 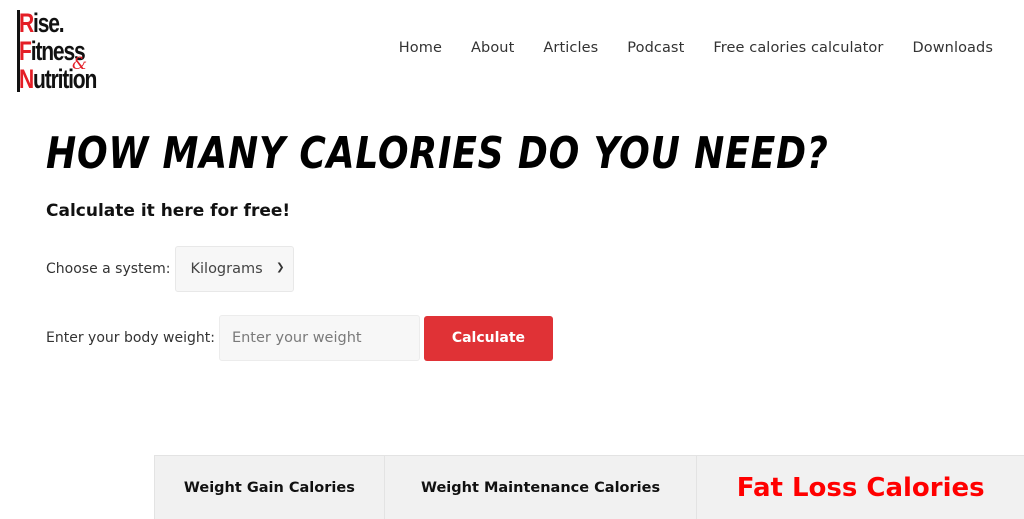 I want to click on weight-row: Enter your body weight: Calculate, so click(x=299, y=338).